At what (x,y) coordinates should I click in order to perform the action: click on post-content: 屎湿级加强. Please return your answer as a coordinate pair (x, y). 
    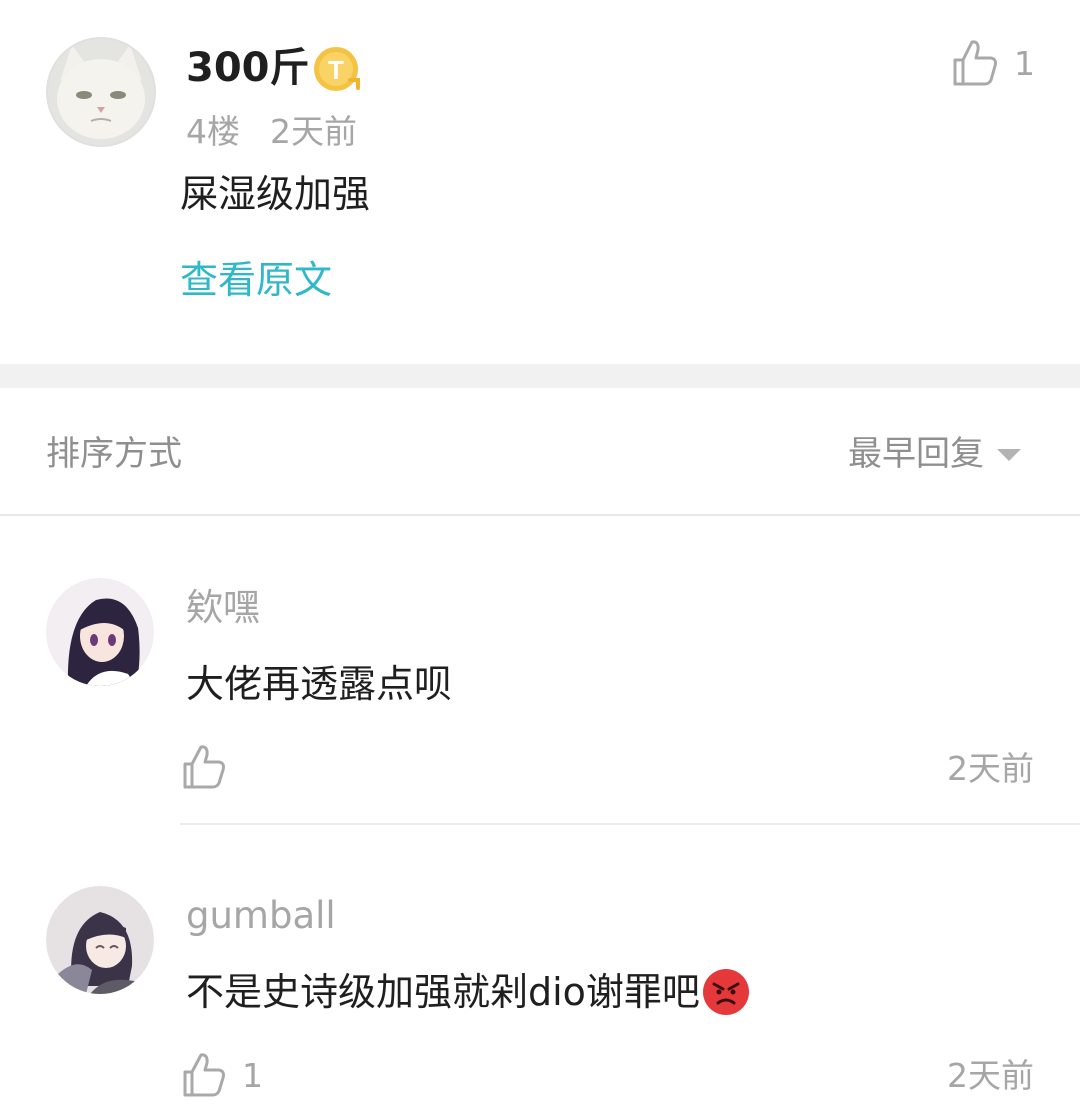
    Looking at the image, I should click on (275, 194).